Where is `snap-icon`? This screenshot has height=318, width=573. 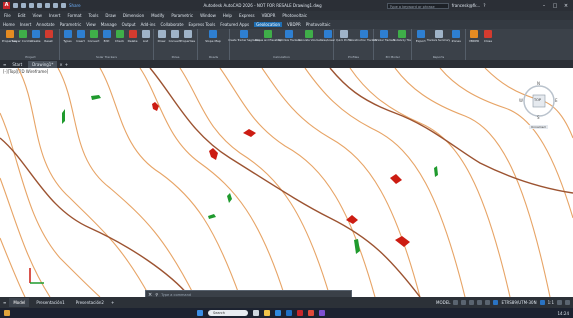 snap-icon is located at coordinates (464, 302).